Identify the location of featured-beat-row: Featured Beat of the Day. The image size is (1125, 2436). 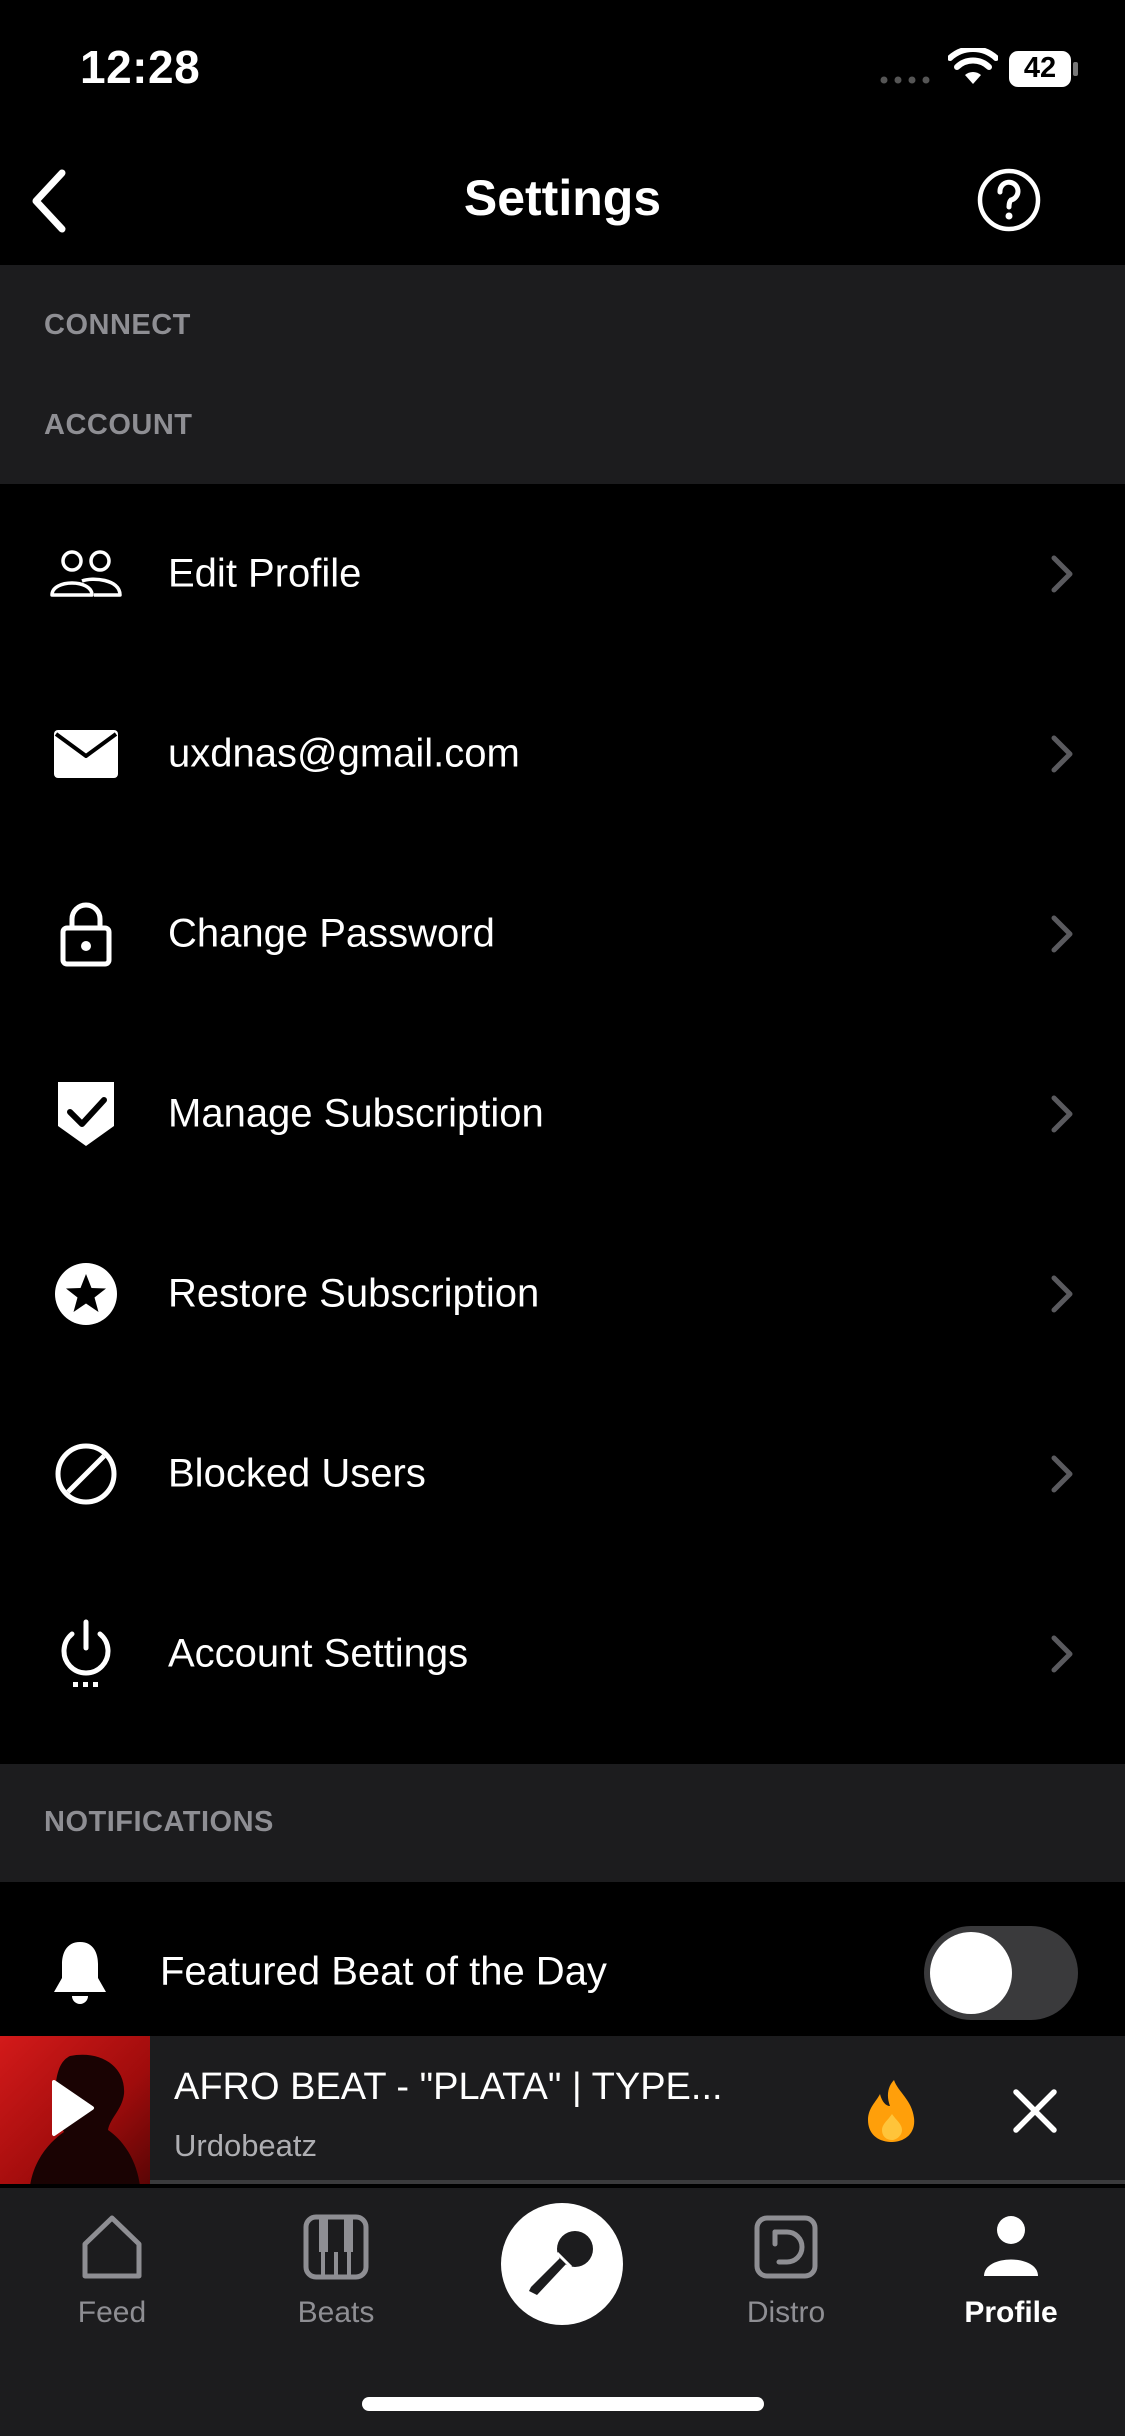
(562, 1972).